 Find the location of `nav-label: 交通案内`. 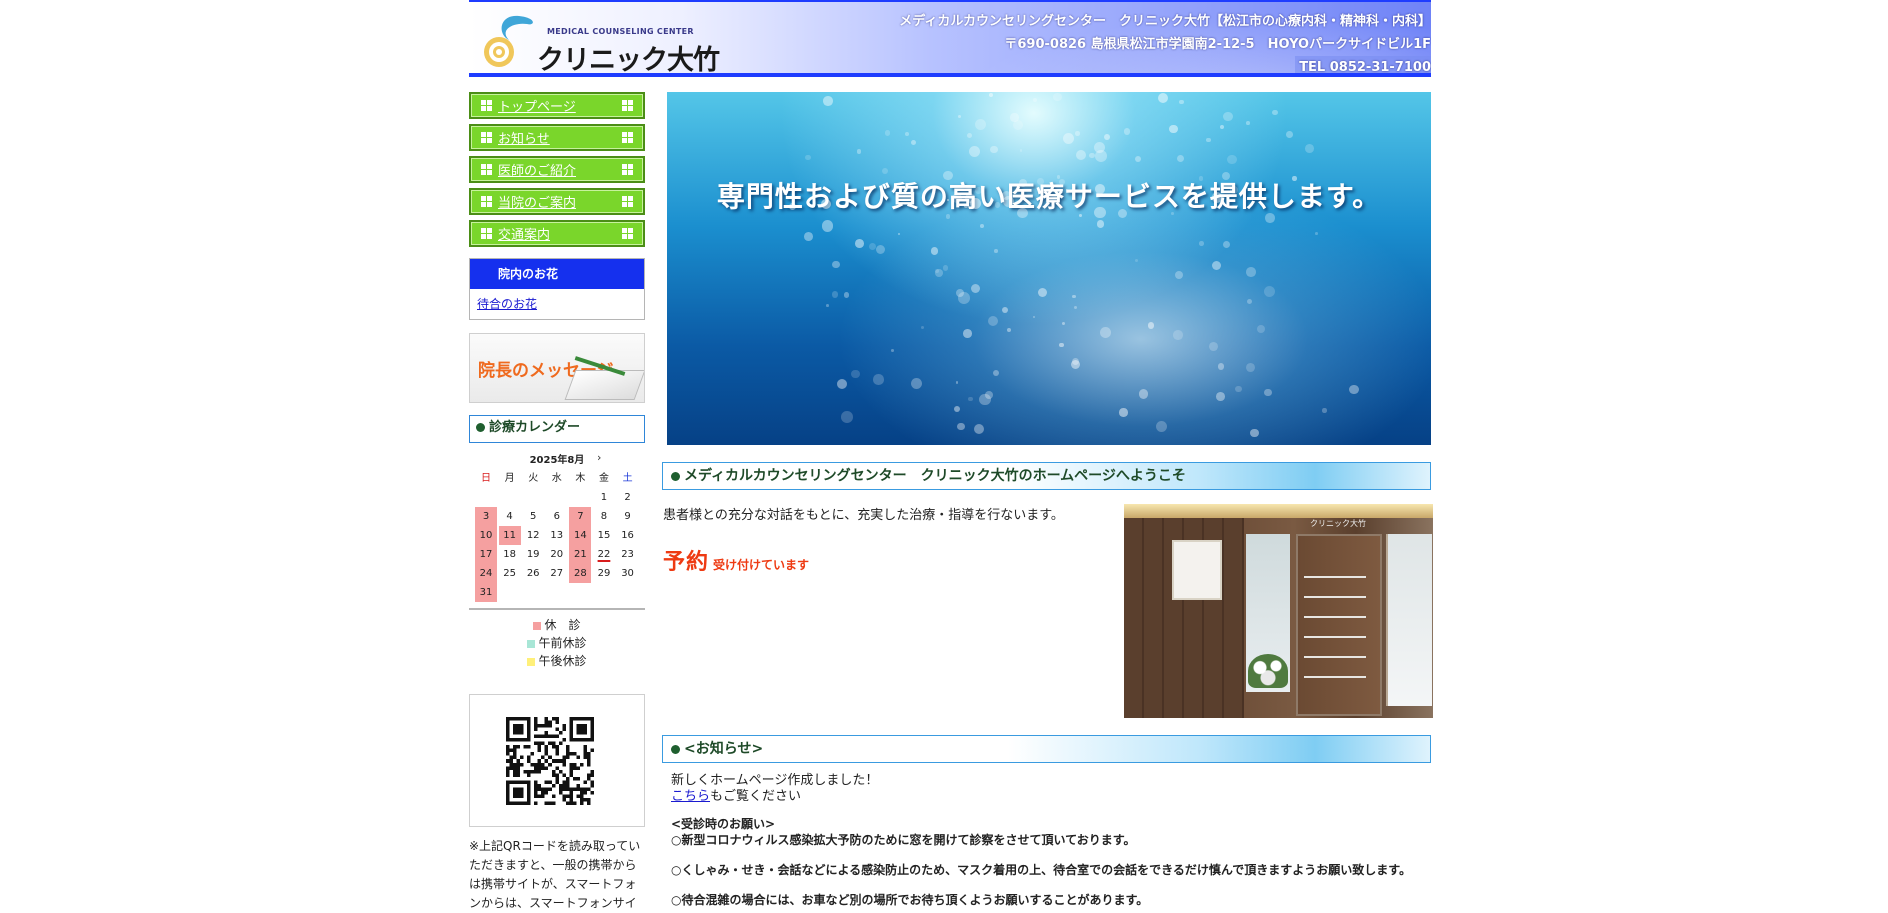

nav-label: 交通案内 is located at coordinates (524, 235).